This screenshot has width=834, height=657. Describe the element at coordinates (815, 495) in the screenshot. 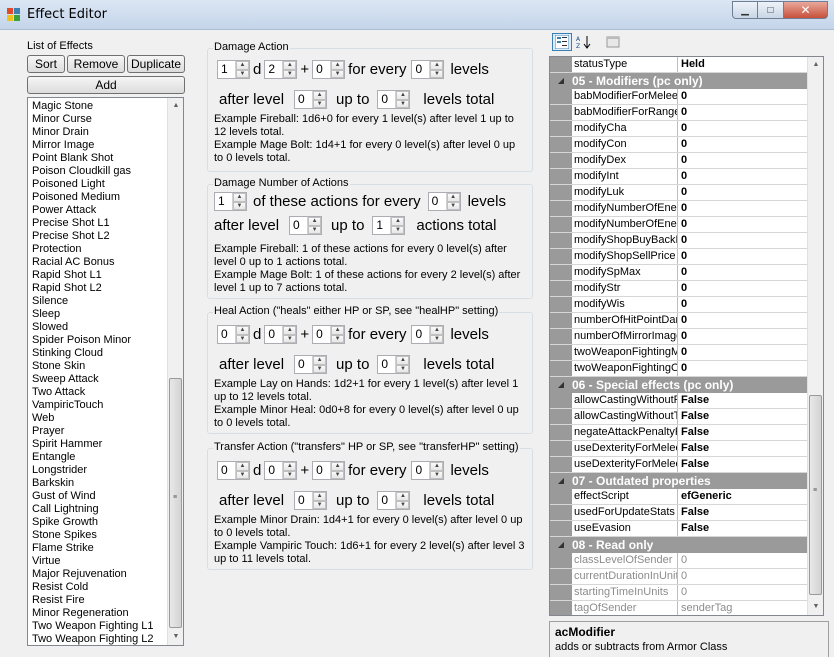

I see `grid-scroll-thumb: ≡` at that location.